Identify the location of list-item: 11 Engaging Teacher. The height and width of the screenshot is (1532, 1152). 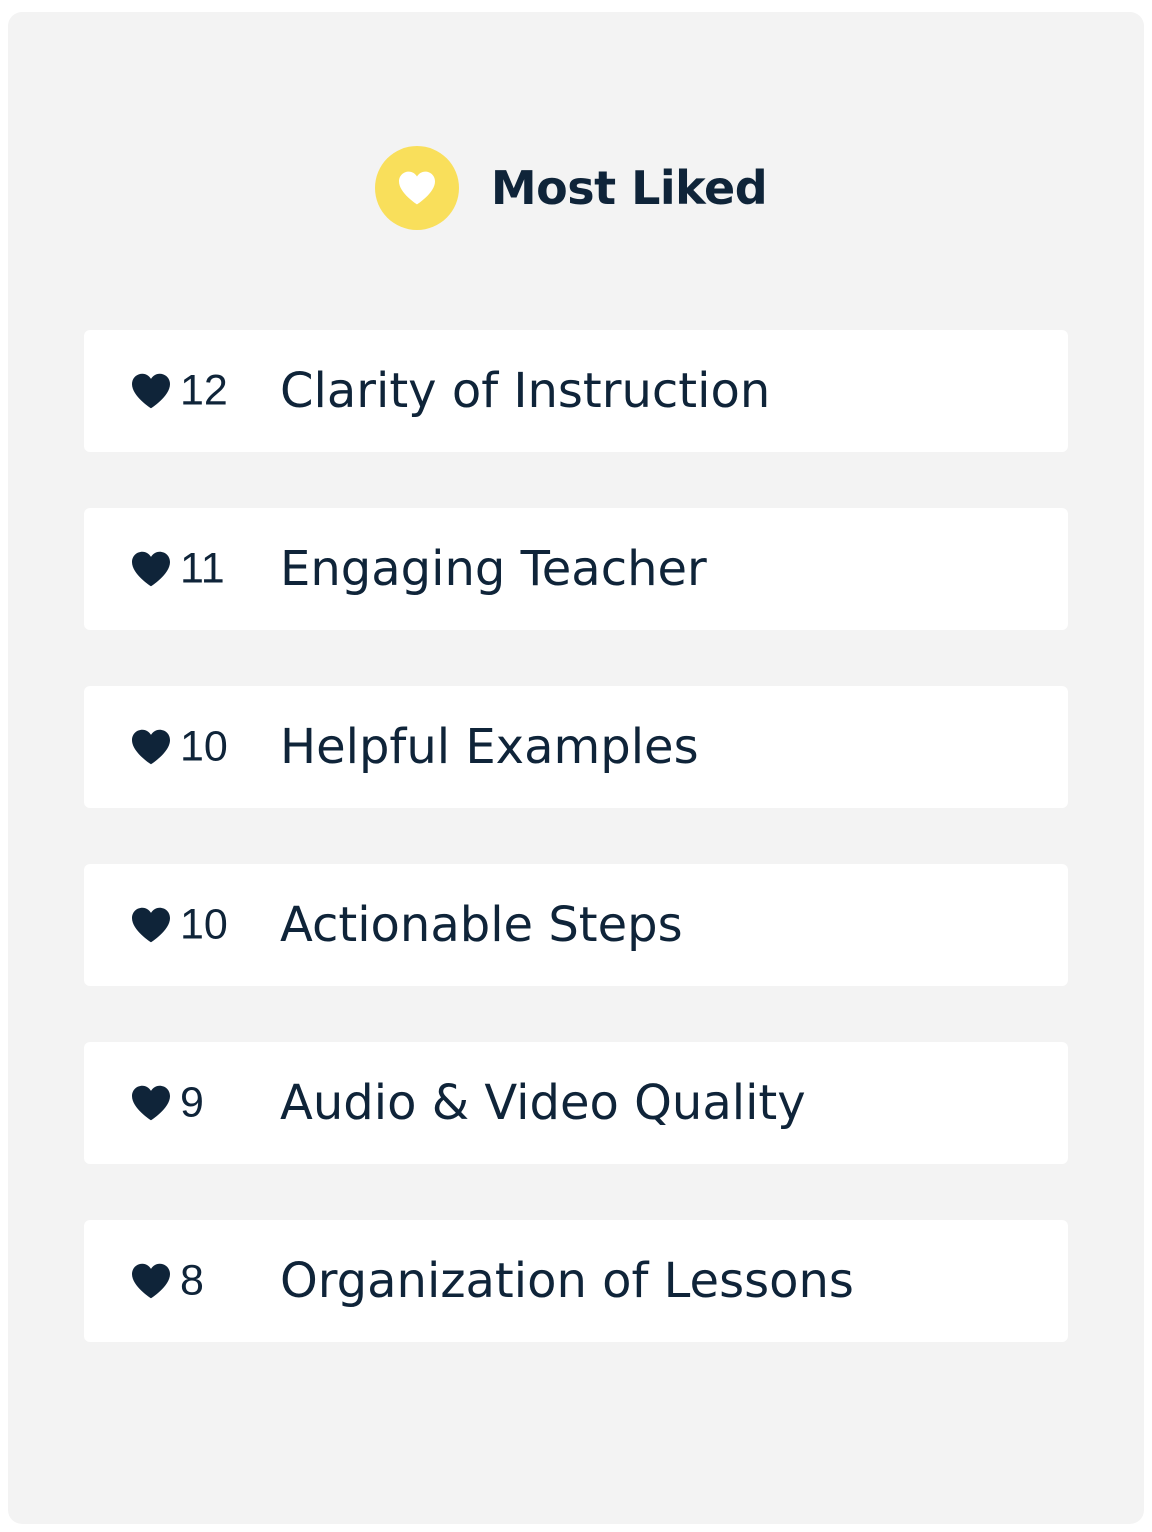
(576, 569).